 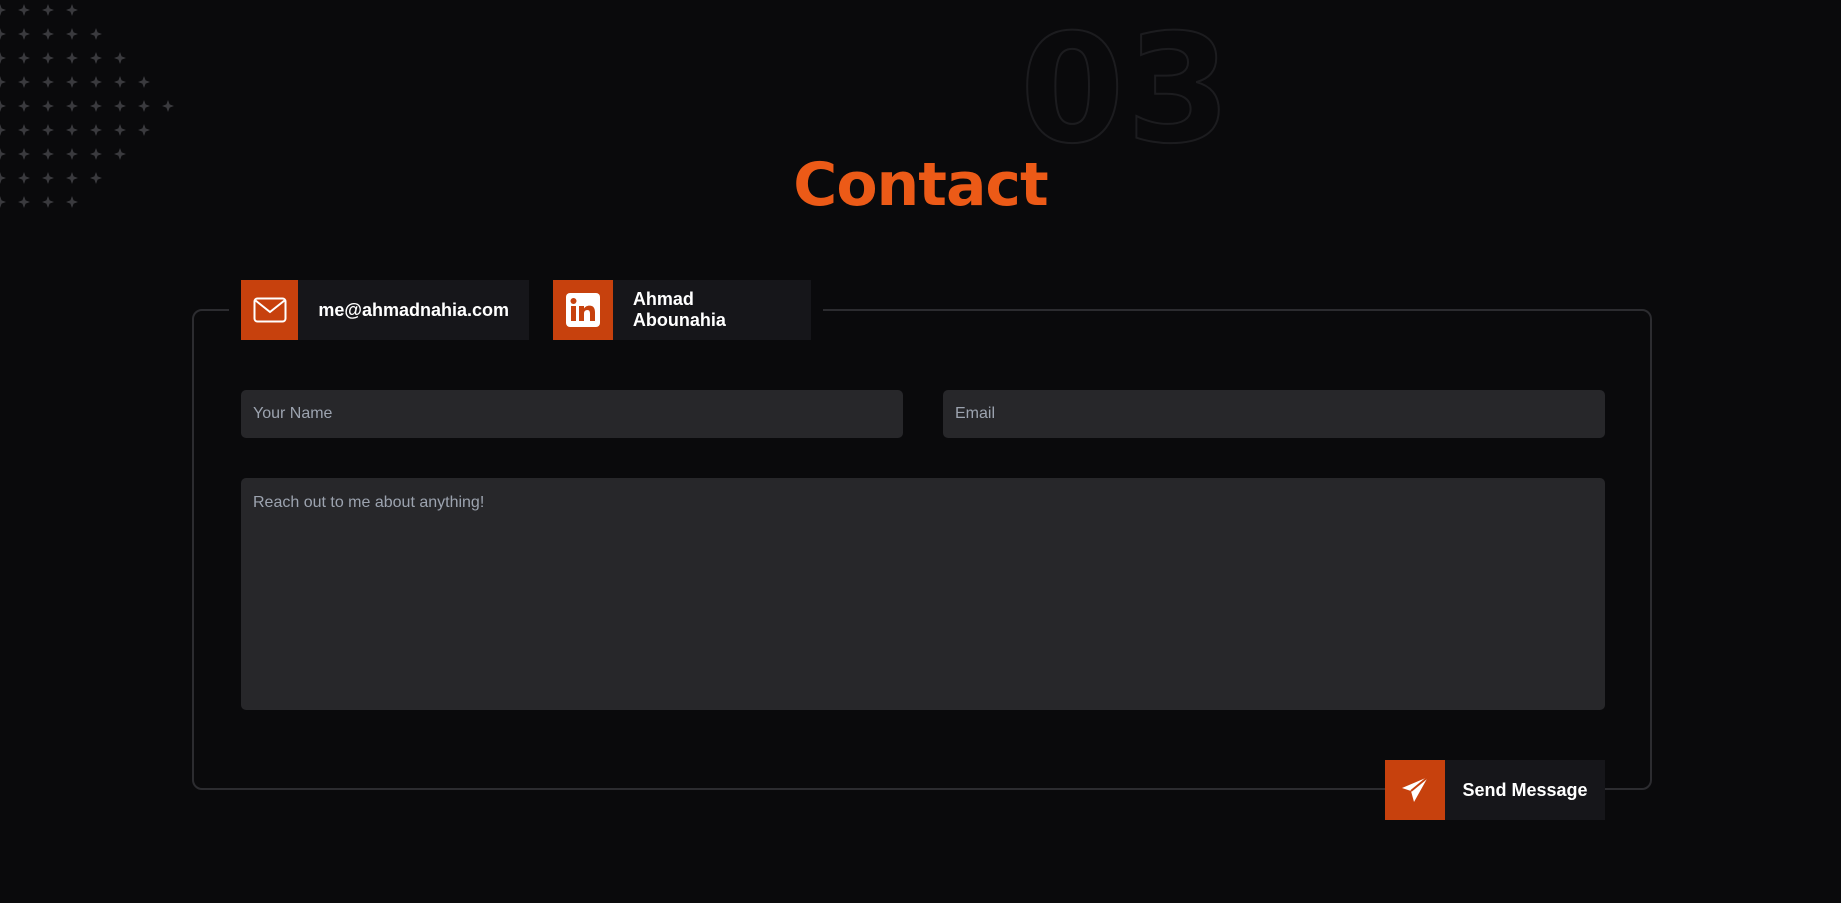 What do you see at coordinates (413, 309) in the screenshot?
I see `email-link-label: me@ahmadnahia.com` at bounding box center [413, 309].